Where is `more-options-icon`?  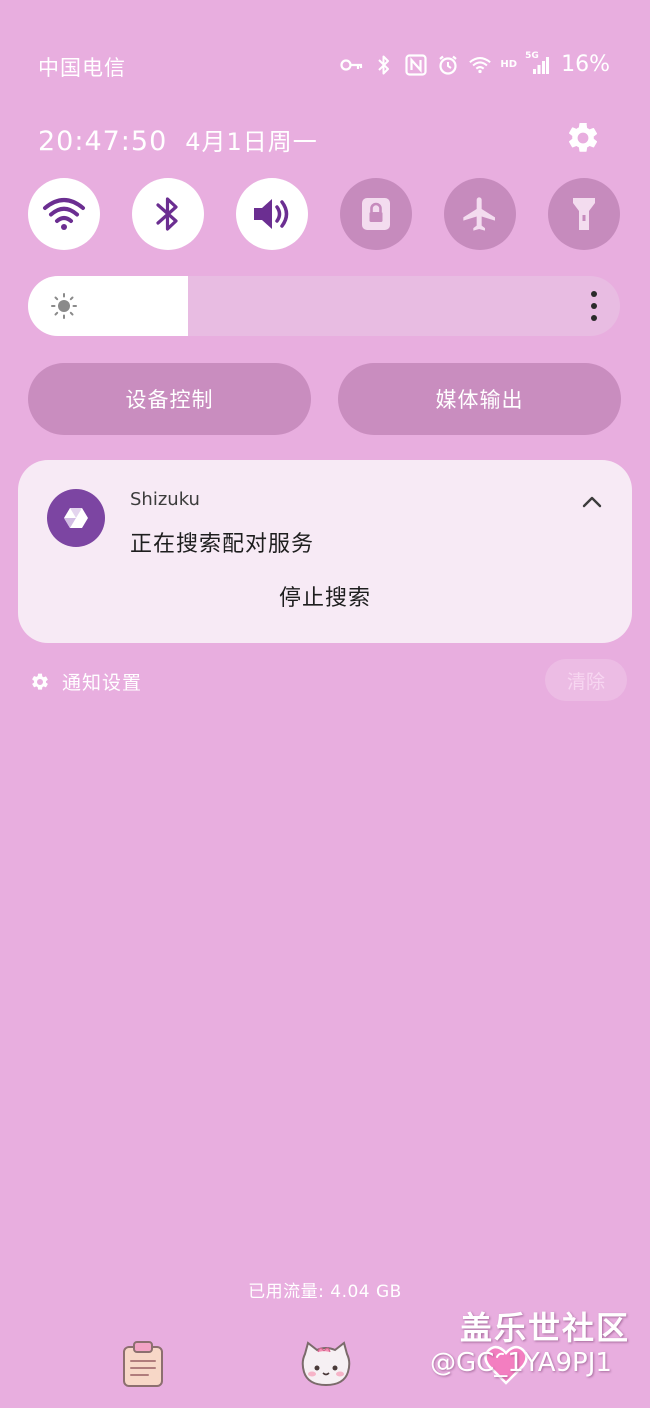 more-options-icon is located at coordinates (594, 306).